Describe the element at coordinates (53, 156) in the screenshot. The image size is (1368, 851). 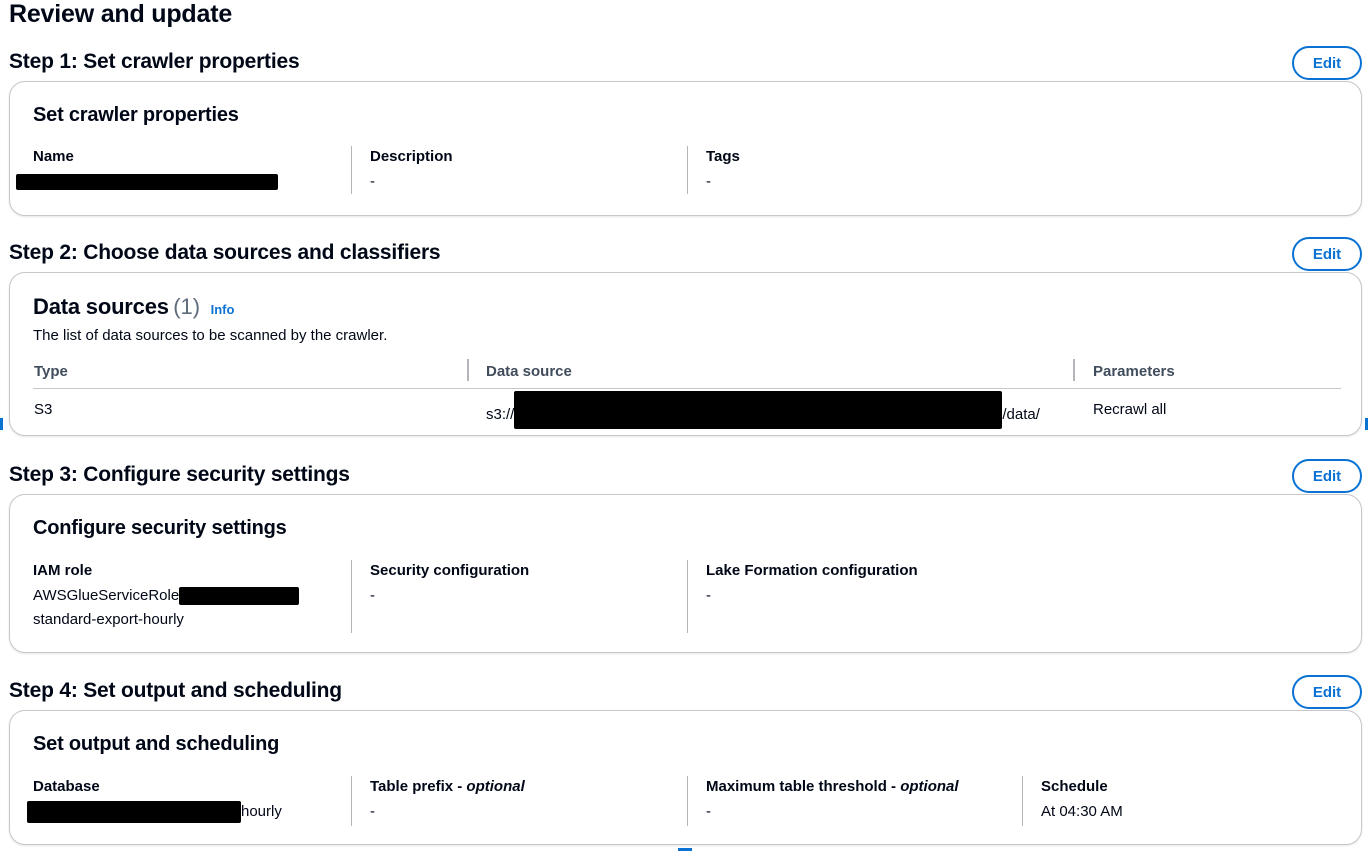
I see `field-label: Name` at that location.